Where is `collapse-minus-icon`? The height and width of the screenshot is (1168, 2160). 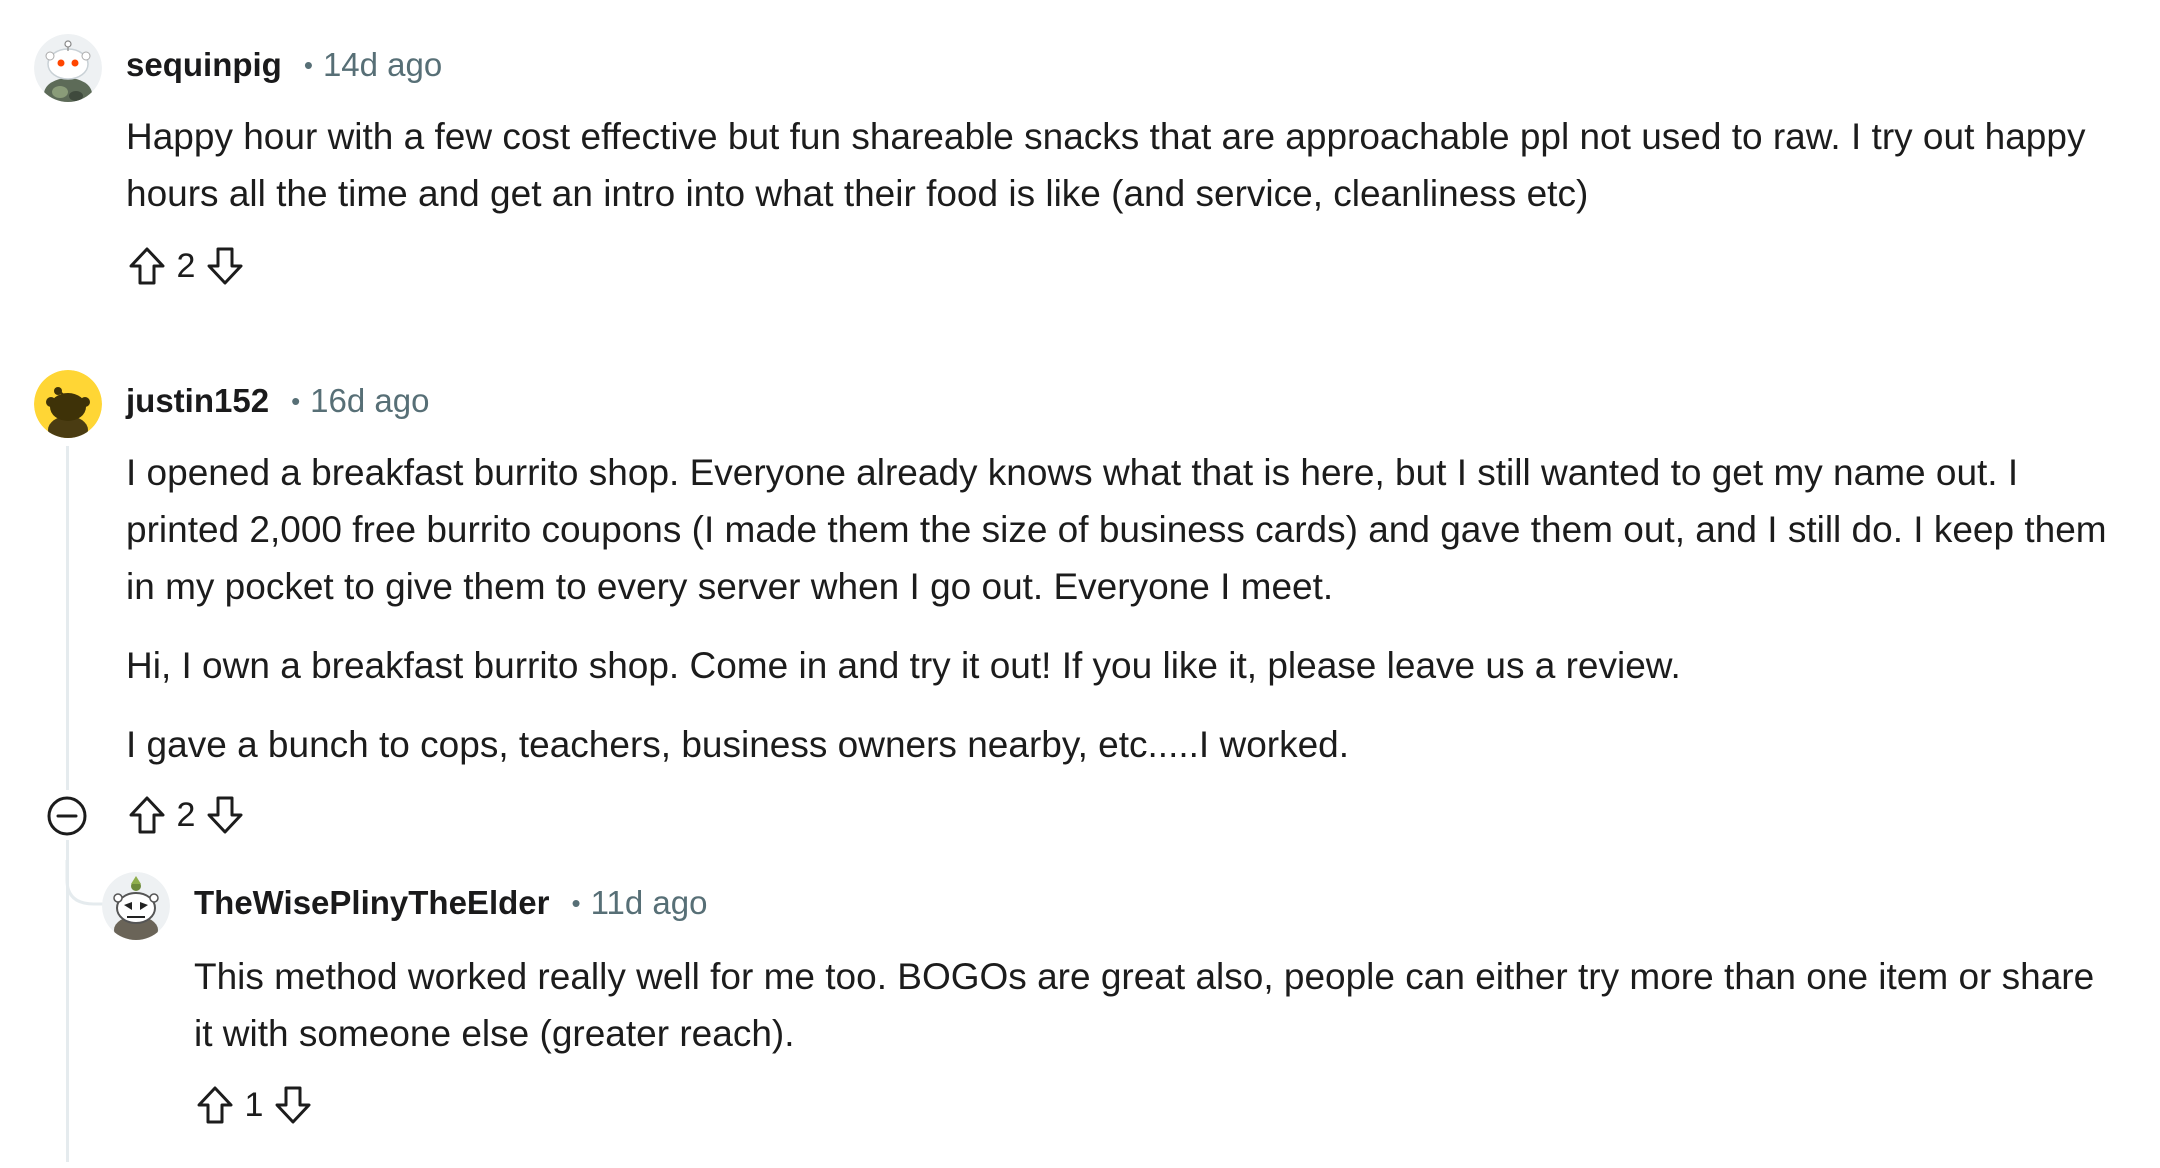 collapse-minus-icon is located at coordinates (67, 816).